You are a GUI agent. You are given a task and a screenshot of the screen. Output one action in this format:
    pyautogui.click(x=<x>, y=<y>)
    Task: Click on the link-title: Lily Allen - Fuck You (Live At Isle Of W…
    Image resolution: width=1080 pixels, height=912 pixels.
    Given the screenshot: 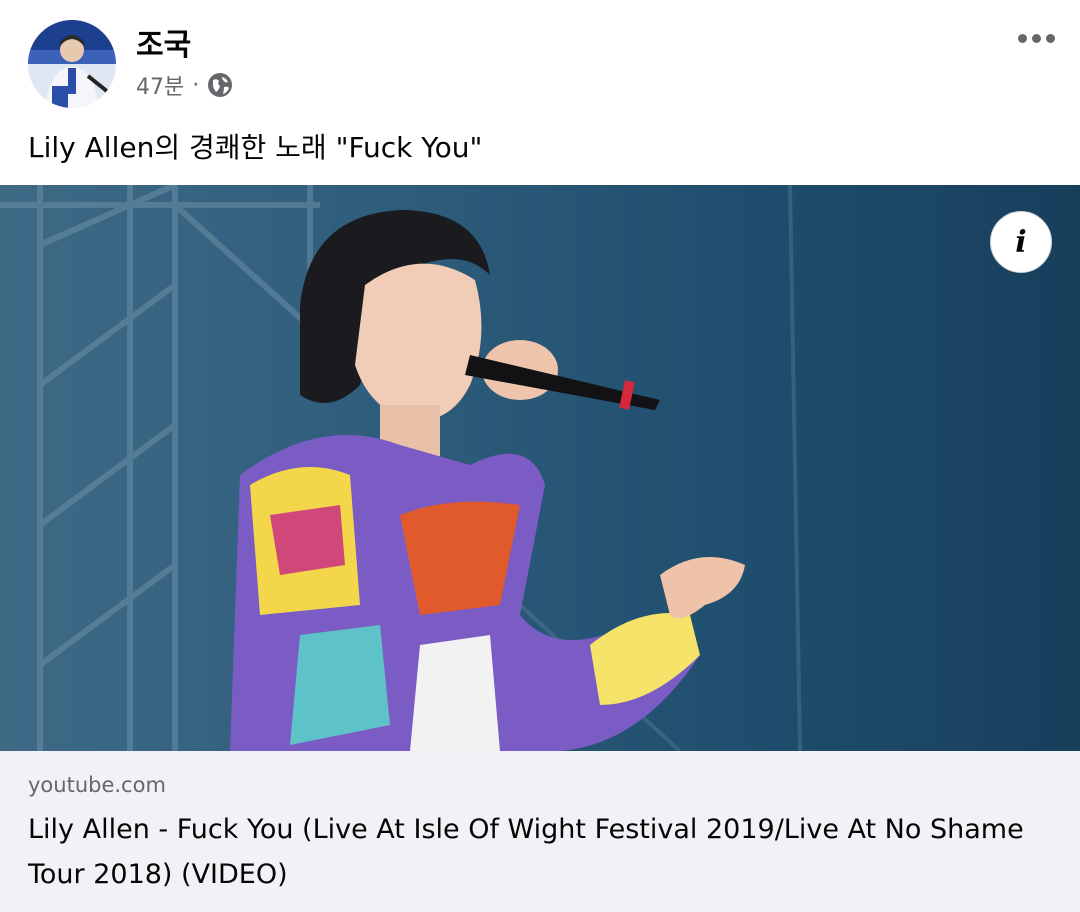 What is the action you would take?
    pyautogui.click(x=528, y=852)
    